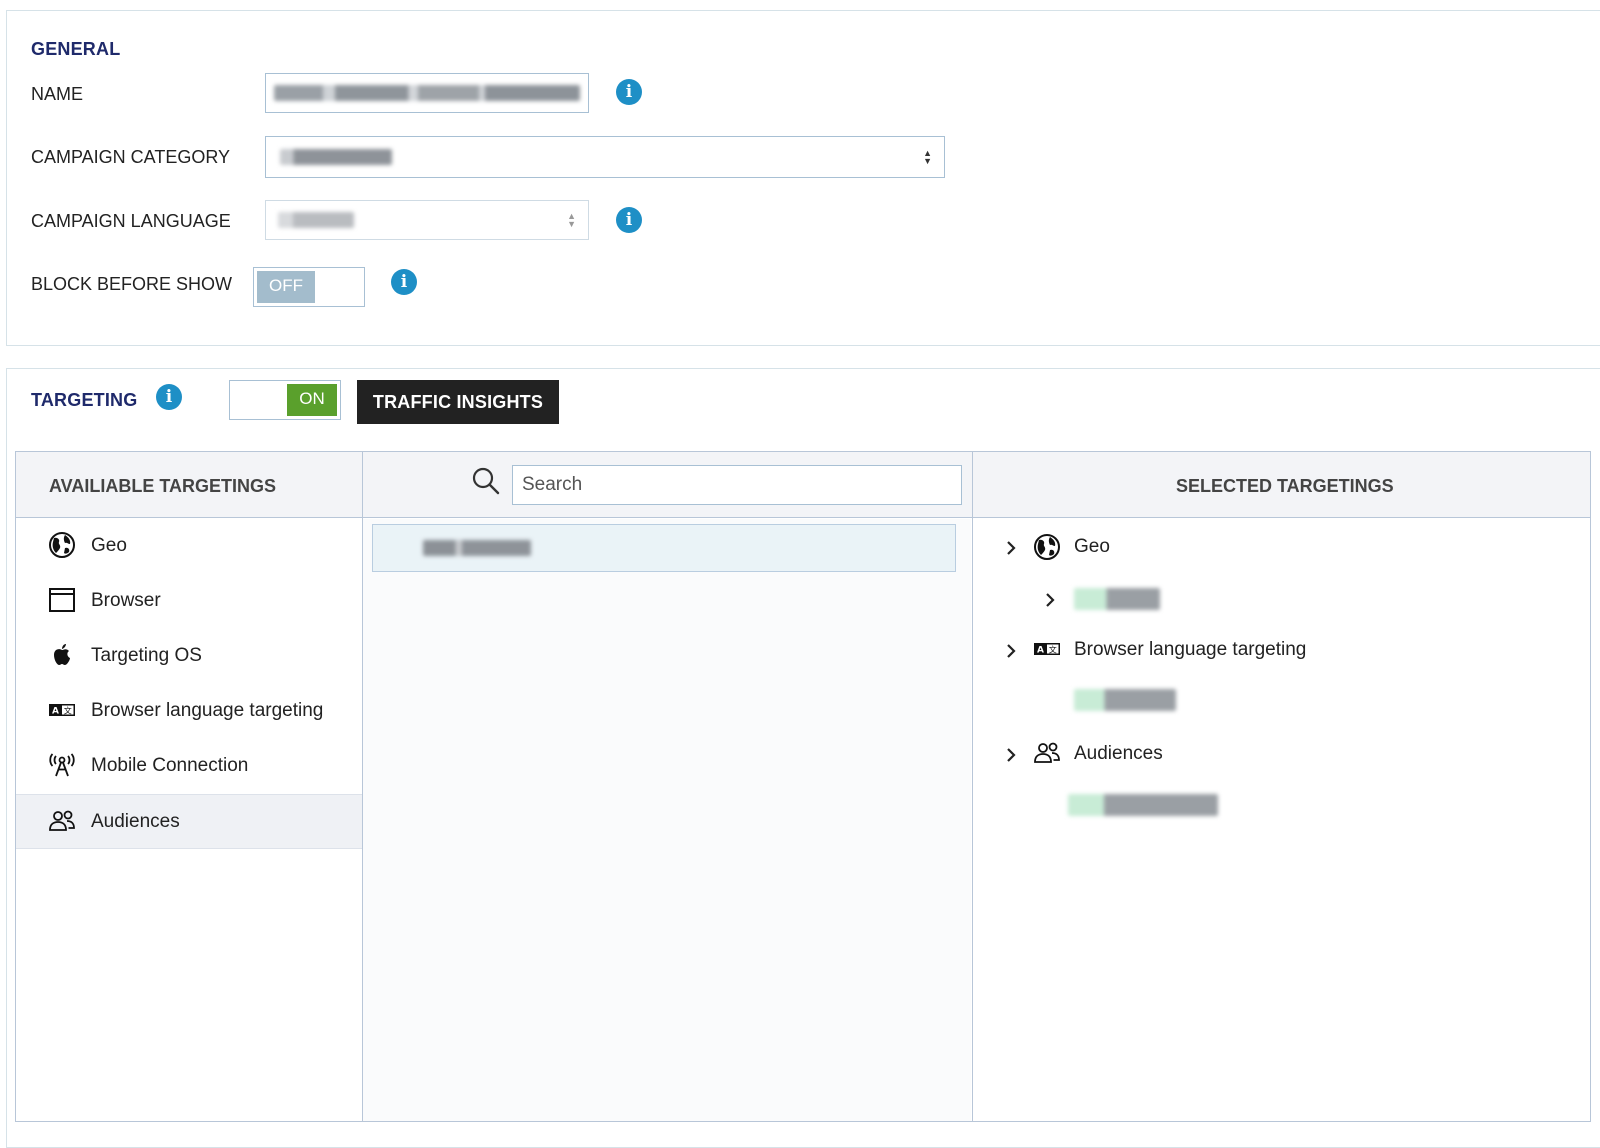 Image resolution: width=1600 pixels, height=1148 pixels. I want to click on available-item-mobile-connection: Mobile Connection, so click(189, 766).